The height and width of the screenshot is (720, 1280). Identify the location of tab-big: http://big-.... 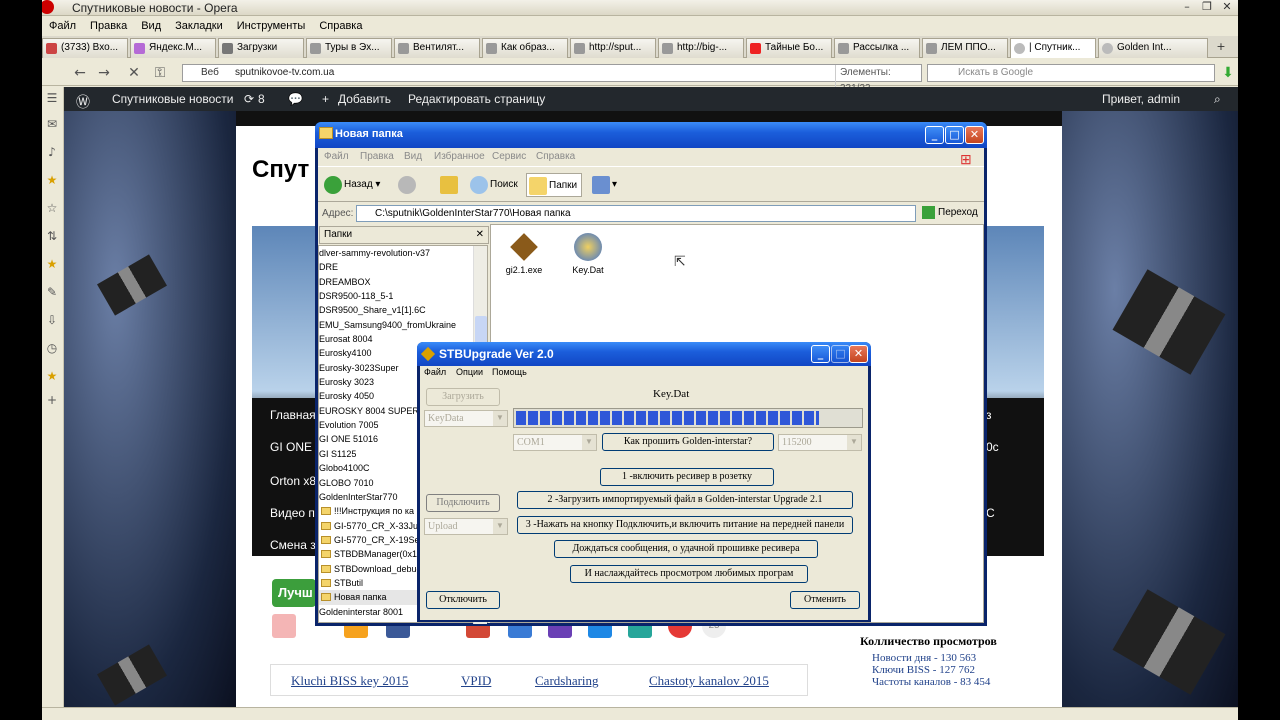
(701, 48).